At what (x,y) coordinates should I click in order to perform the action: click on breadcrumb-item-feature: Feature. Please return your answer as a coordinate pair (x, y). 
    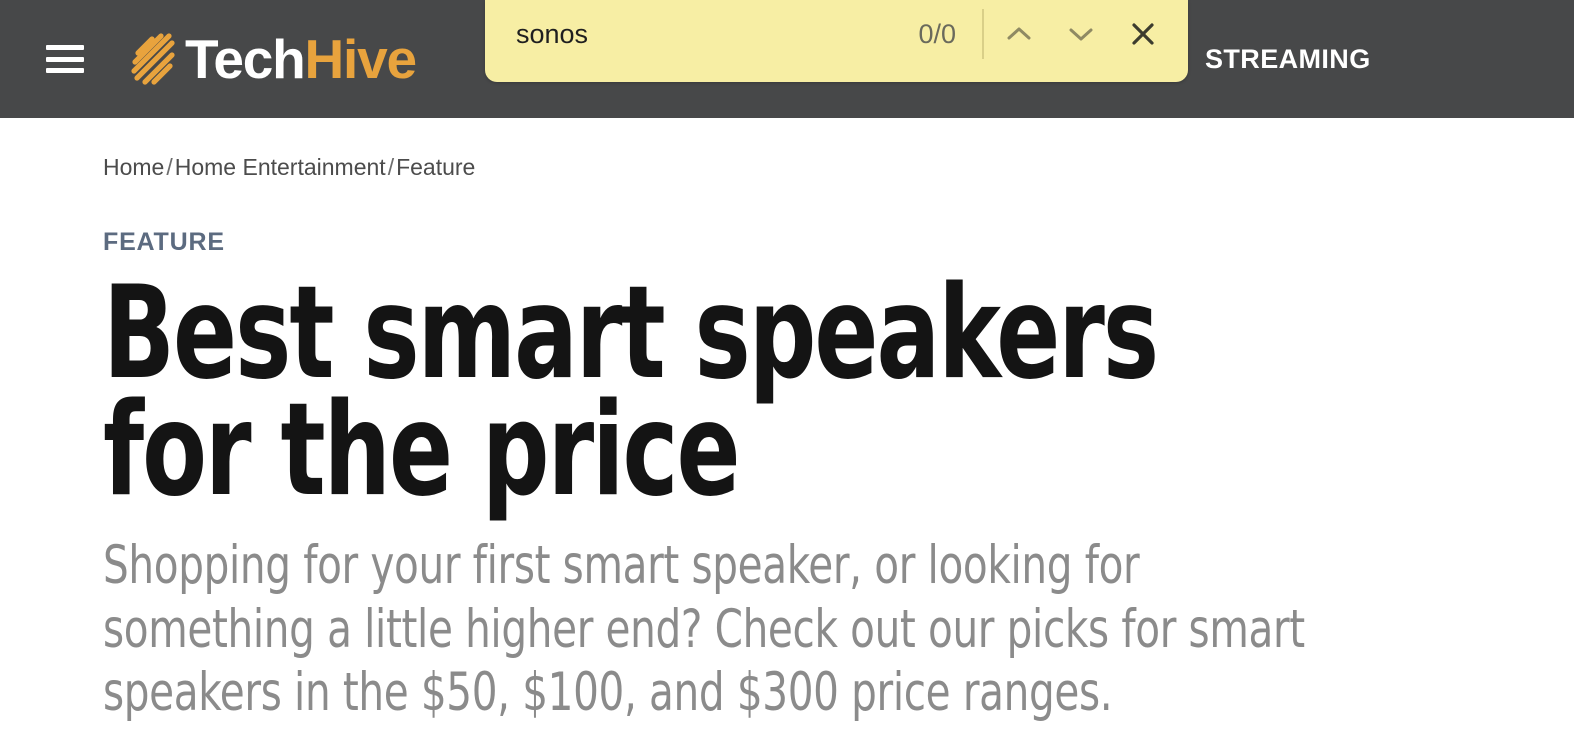
    Looking at the image, I should click on (435, 167).